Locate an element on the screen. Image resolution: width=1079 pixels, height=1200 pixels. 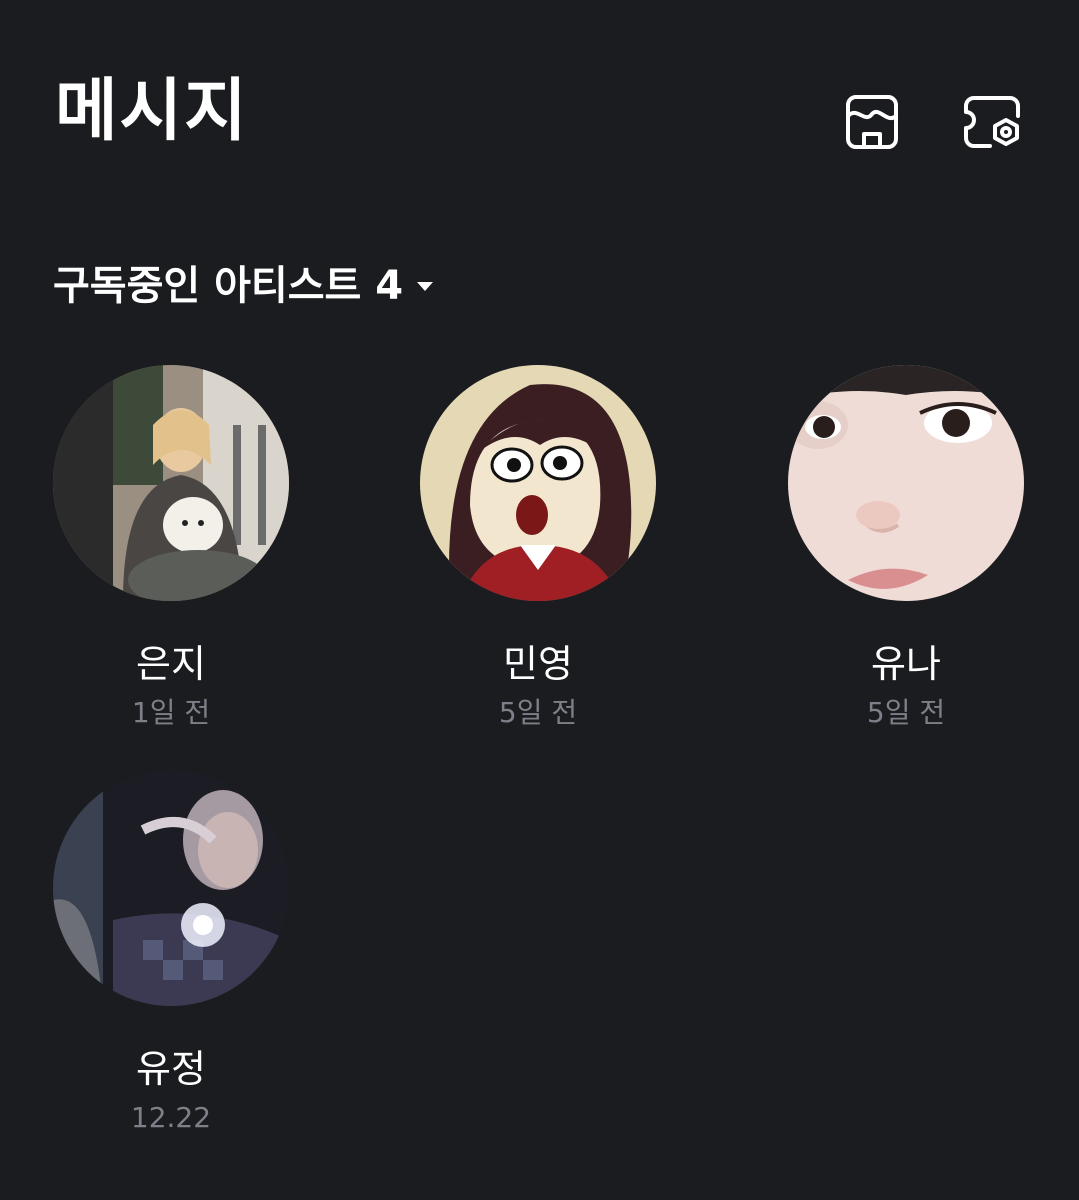
ticket-settings-button is located at coordinates (992, 122).